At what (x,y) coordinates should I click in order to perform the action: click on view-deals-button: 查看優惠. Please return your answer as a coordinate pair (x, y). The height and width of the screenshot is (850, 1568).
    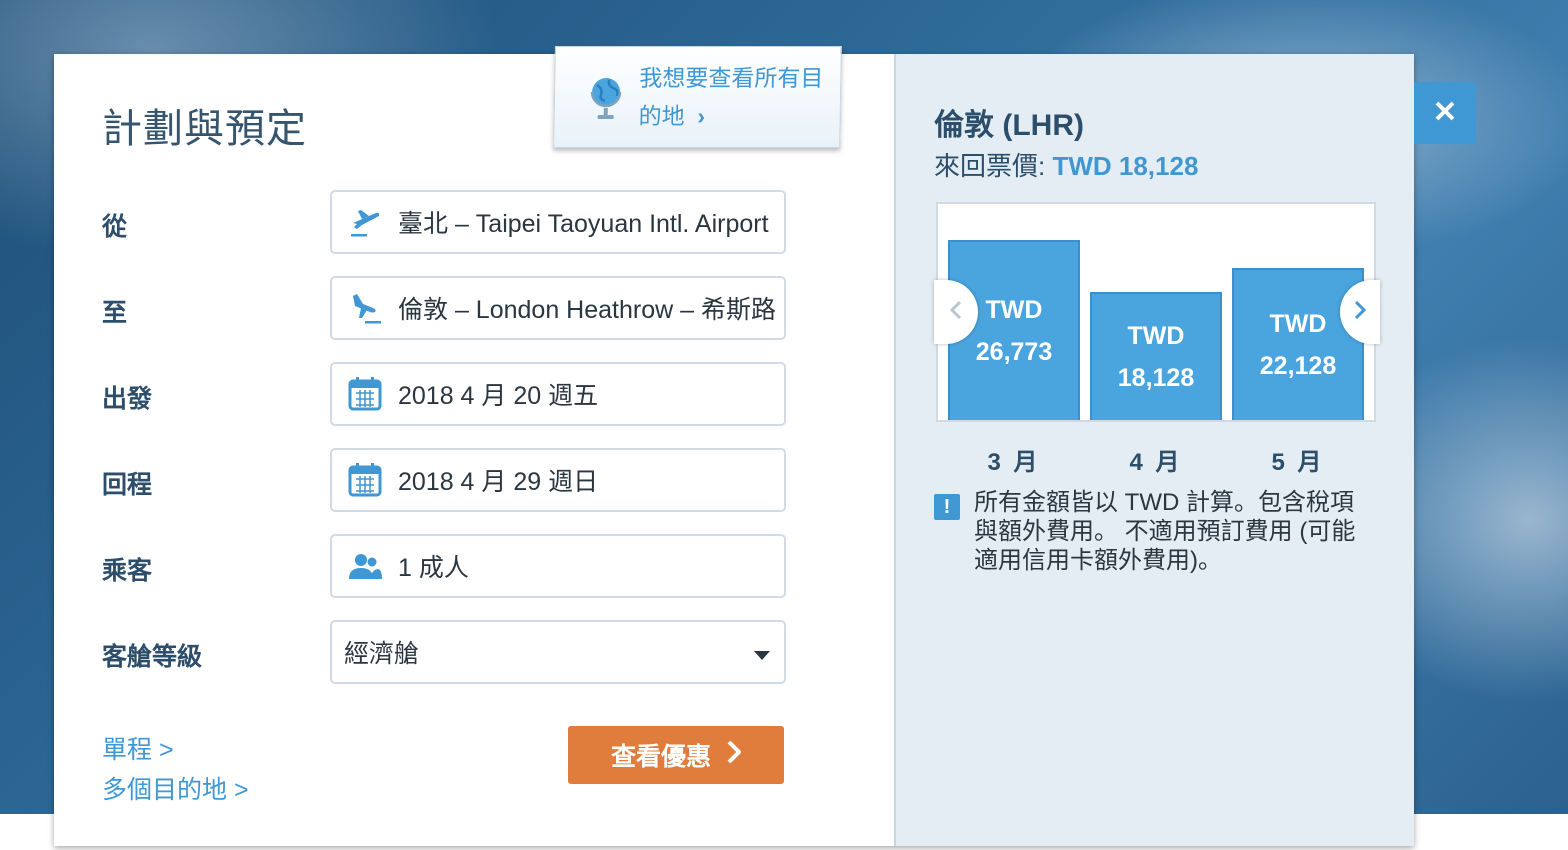
    Looking at the image, I should click on (676, 755).